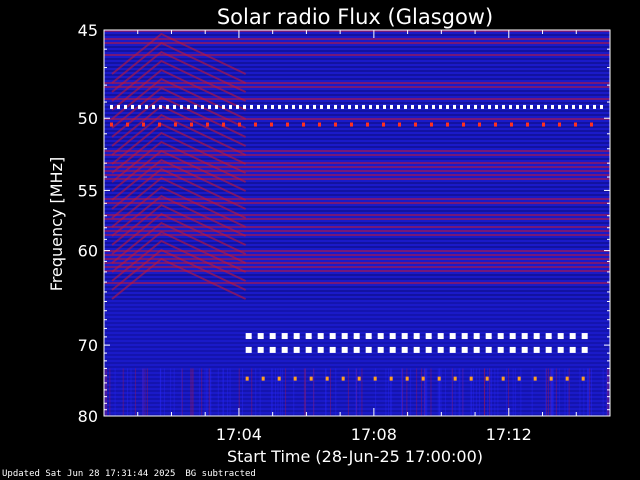 The width and height of the screenshot is (640, 480). What do you see at coordinates (88, 190) in the screenshot?
I see `y-tick-label: 55` at bounding box center [88, 190].